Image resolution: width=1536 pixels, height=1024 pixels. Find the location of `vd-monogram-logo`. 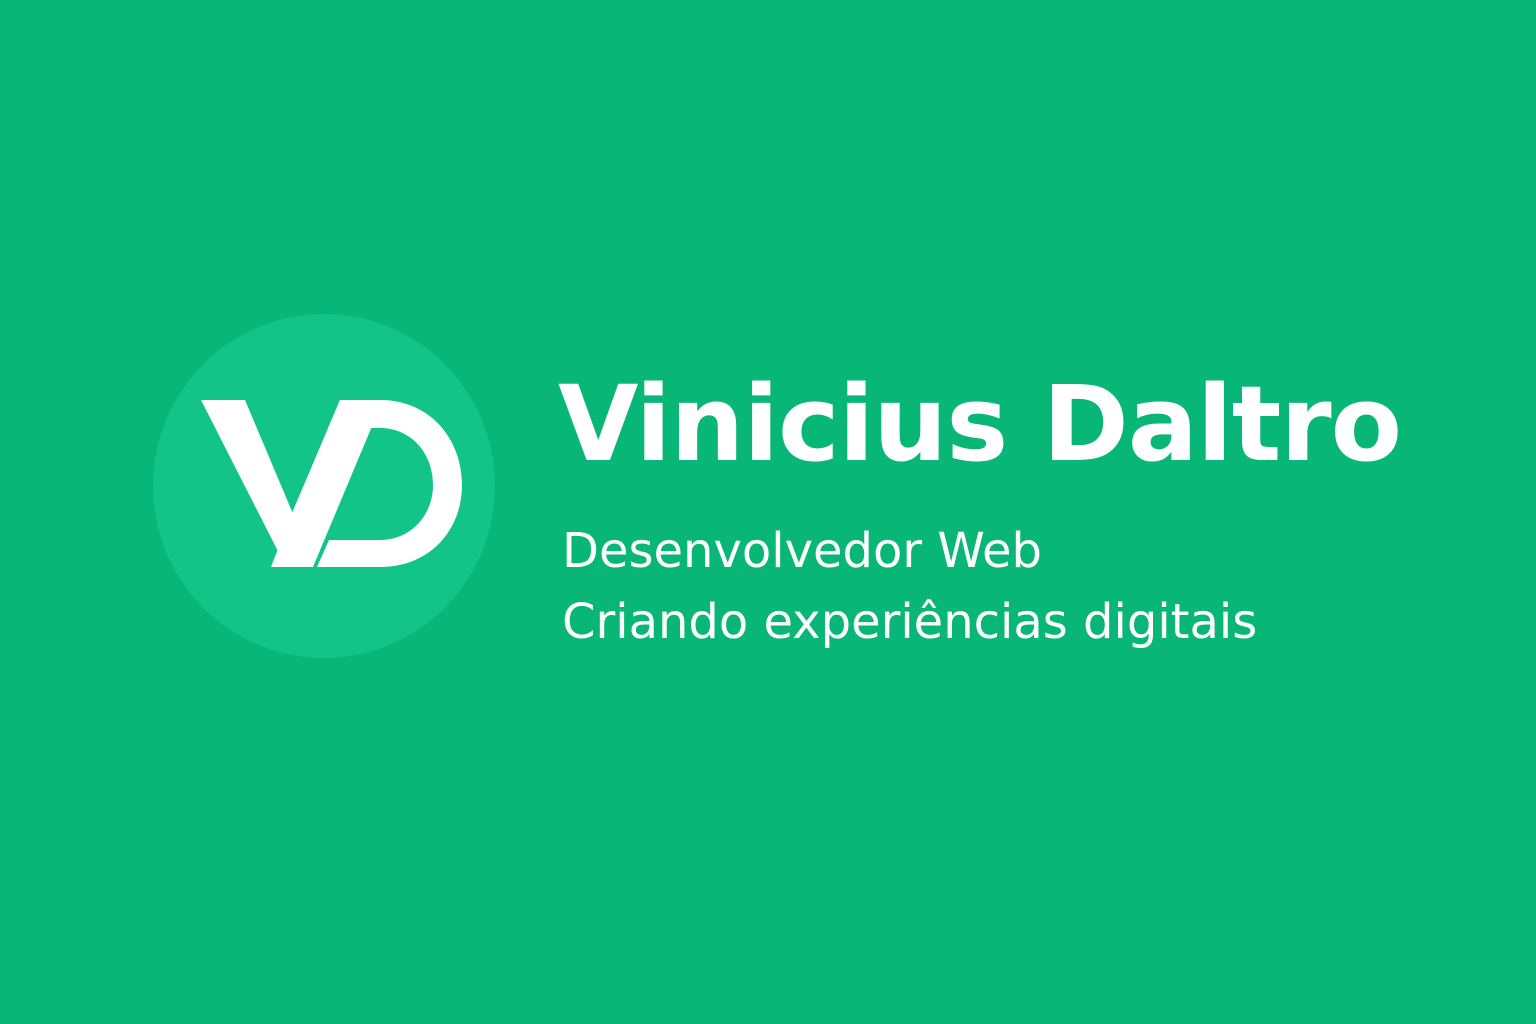

vd-monogram-logo is located at coordinates (324, 486).